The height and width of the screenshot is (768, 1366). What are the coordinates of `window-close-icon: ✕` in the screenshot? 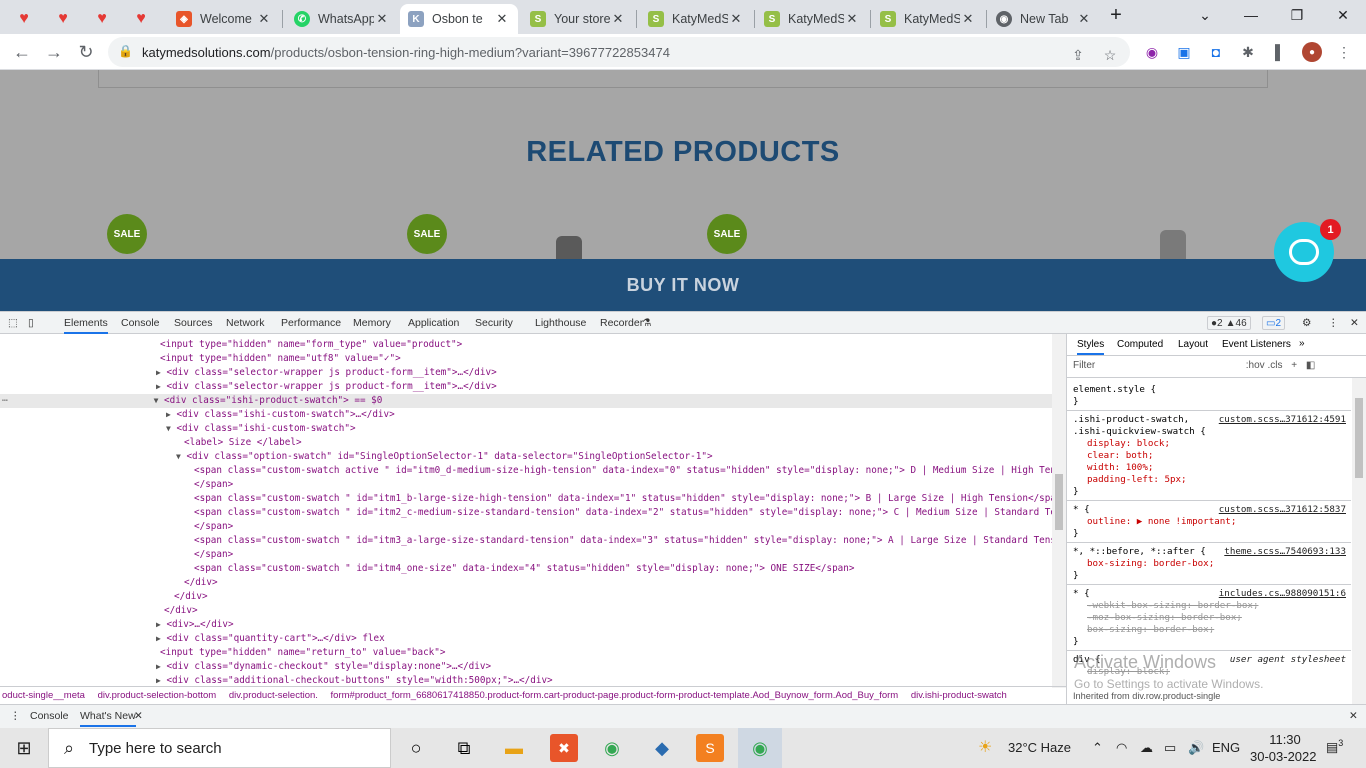 It's located at (1343, 15).